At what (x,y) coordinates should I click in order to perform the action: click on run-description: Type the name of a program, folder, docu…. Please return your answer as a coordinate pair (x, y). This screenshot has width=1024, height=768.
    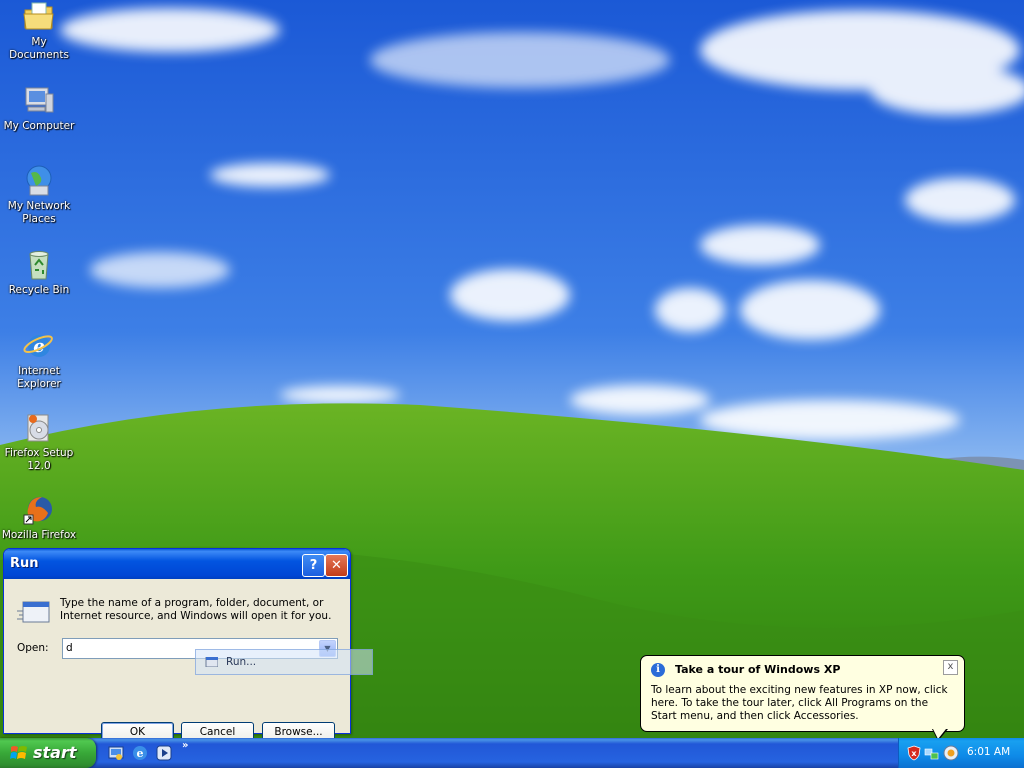
    Looking at the image, I should click on (196, 609).